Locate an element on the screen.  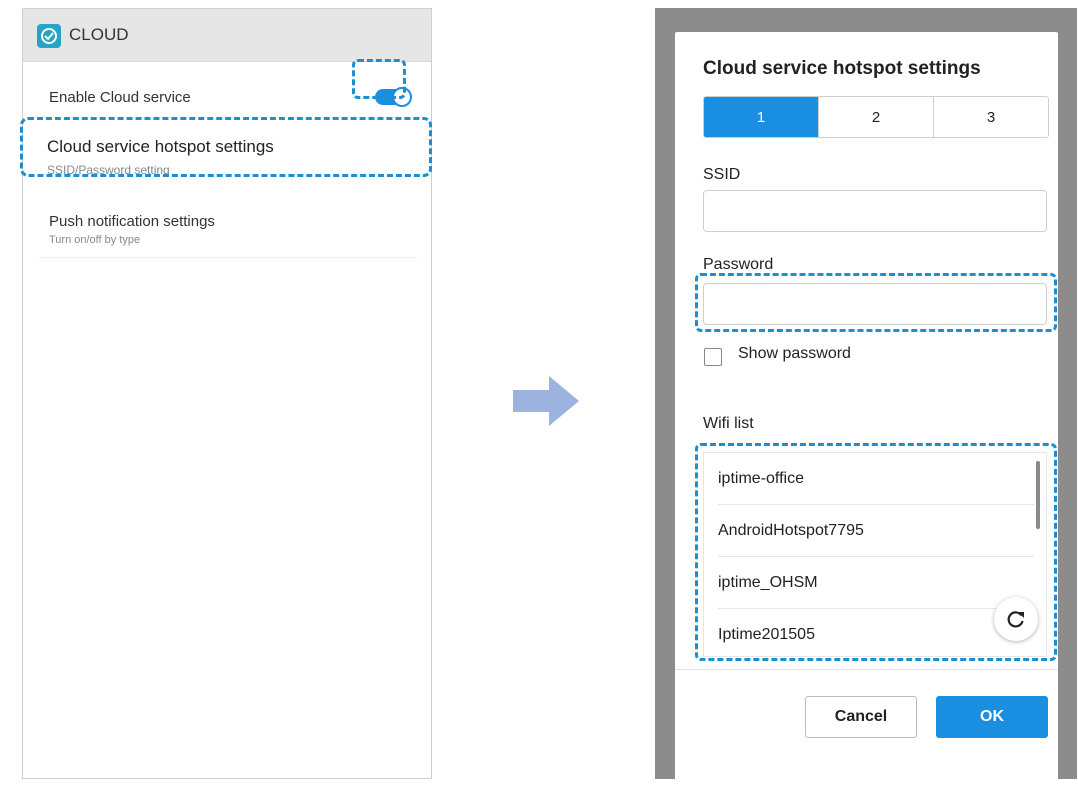
ok-button: OK is located at coordinates (992, 717).